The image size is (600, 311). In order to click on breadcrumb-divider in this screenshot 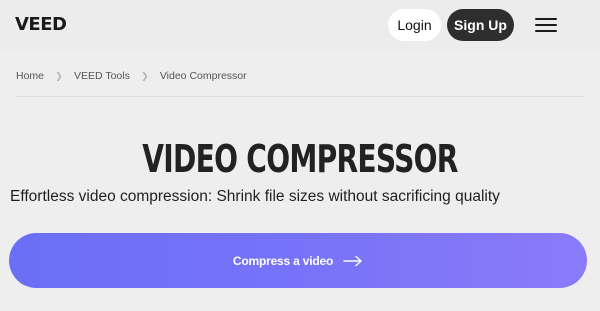, I will do `click(300, 96)`.